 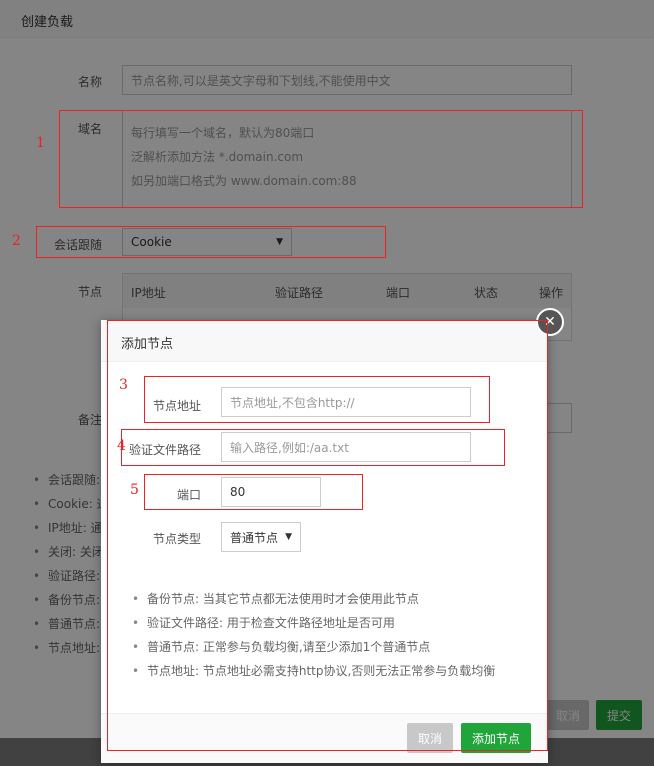 What do you see at coordinates (346, 402) in the screenshot?
I see `node-address-input: 节点地址,不包含http://` at bounding box center [346, 402].